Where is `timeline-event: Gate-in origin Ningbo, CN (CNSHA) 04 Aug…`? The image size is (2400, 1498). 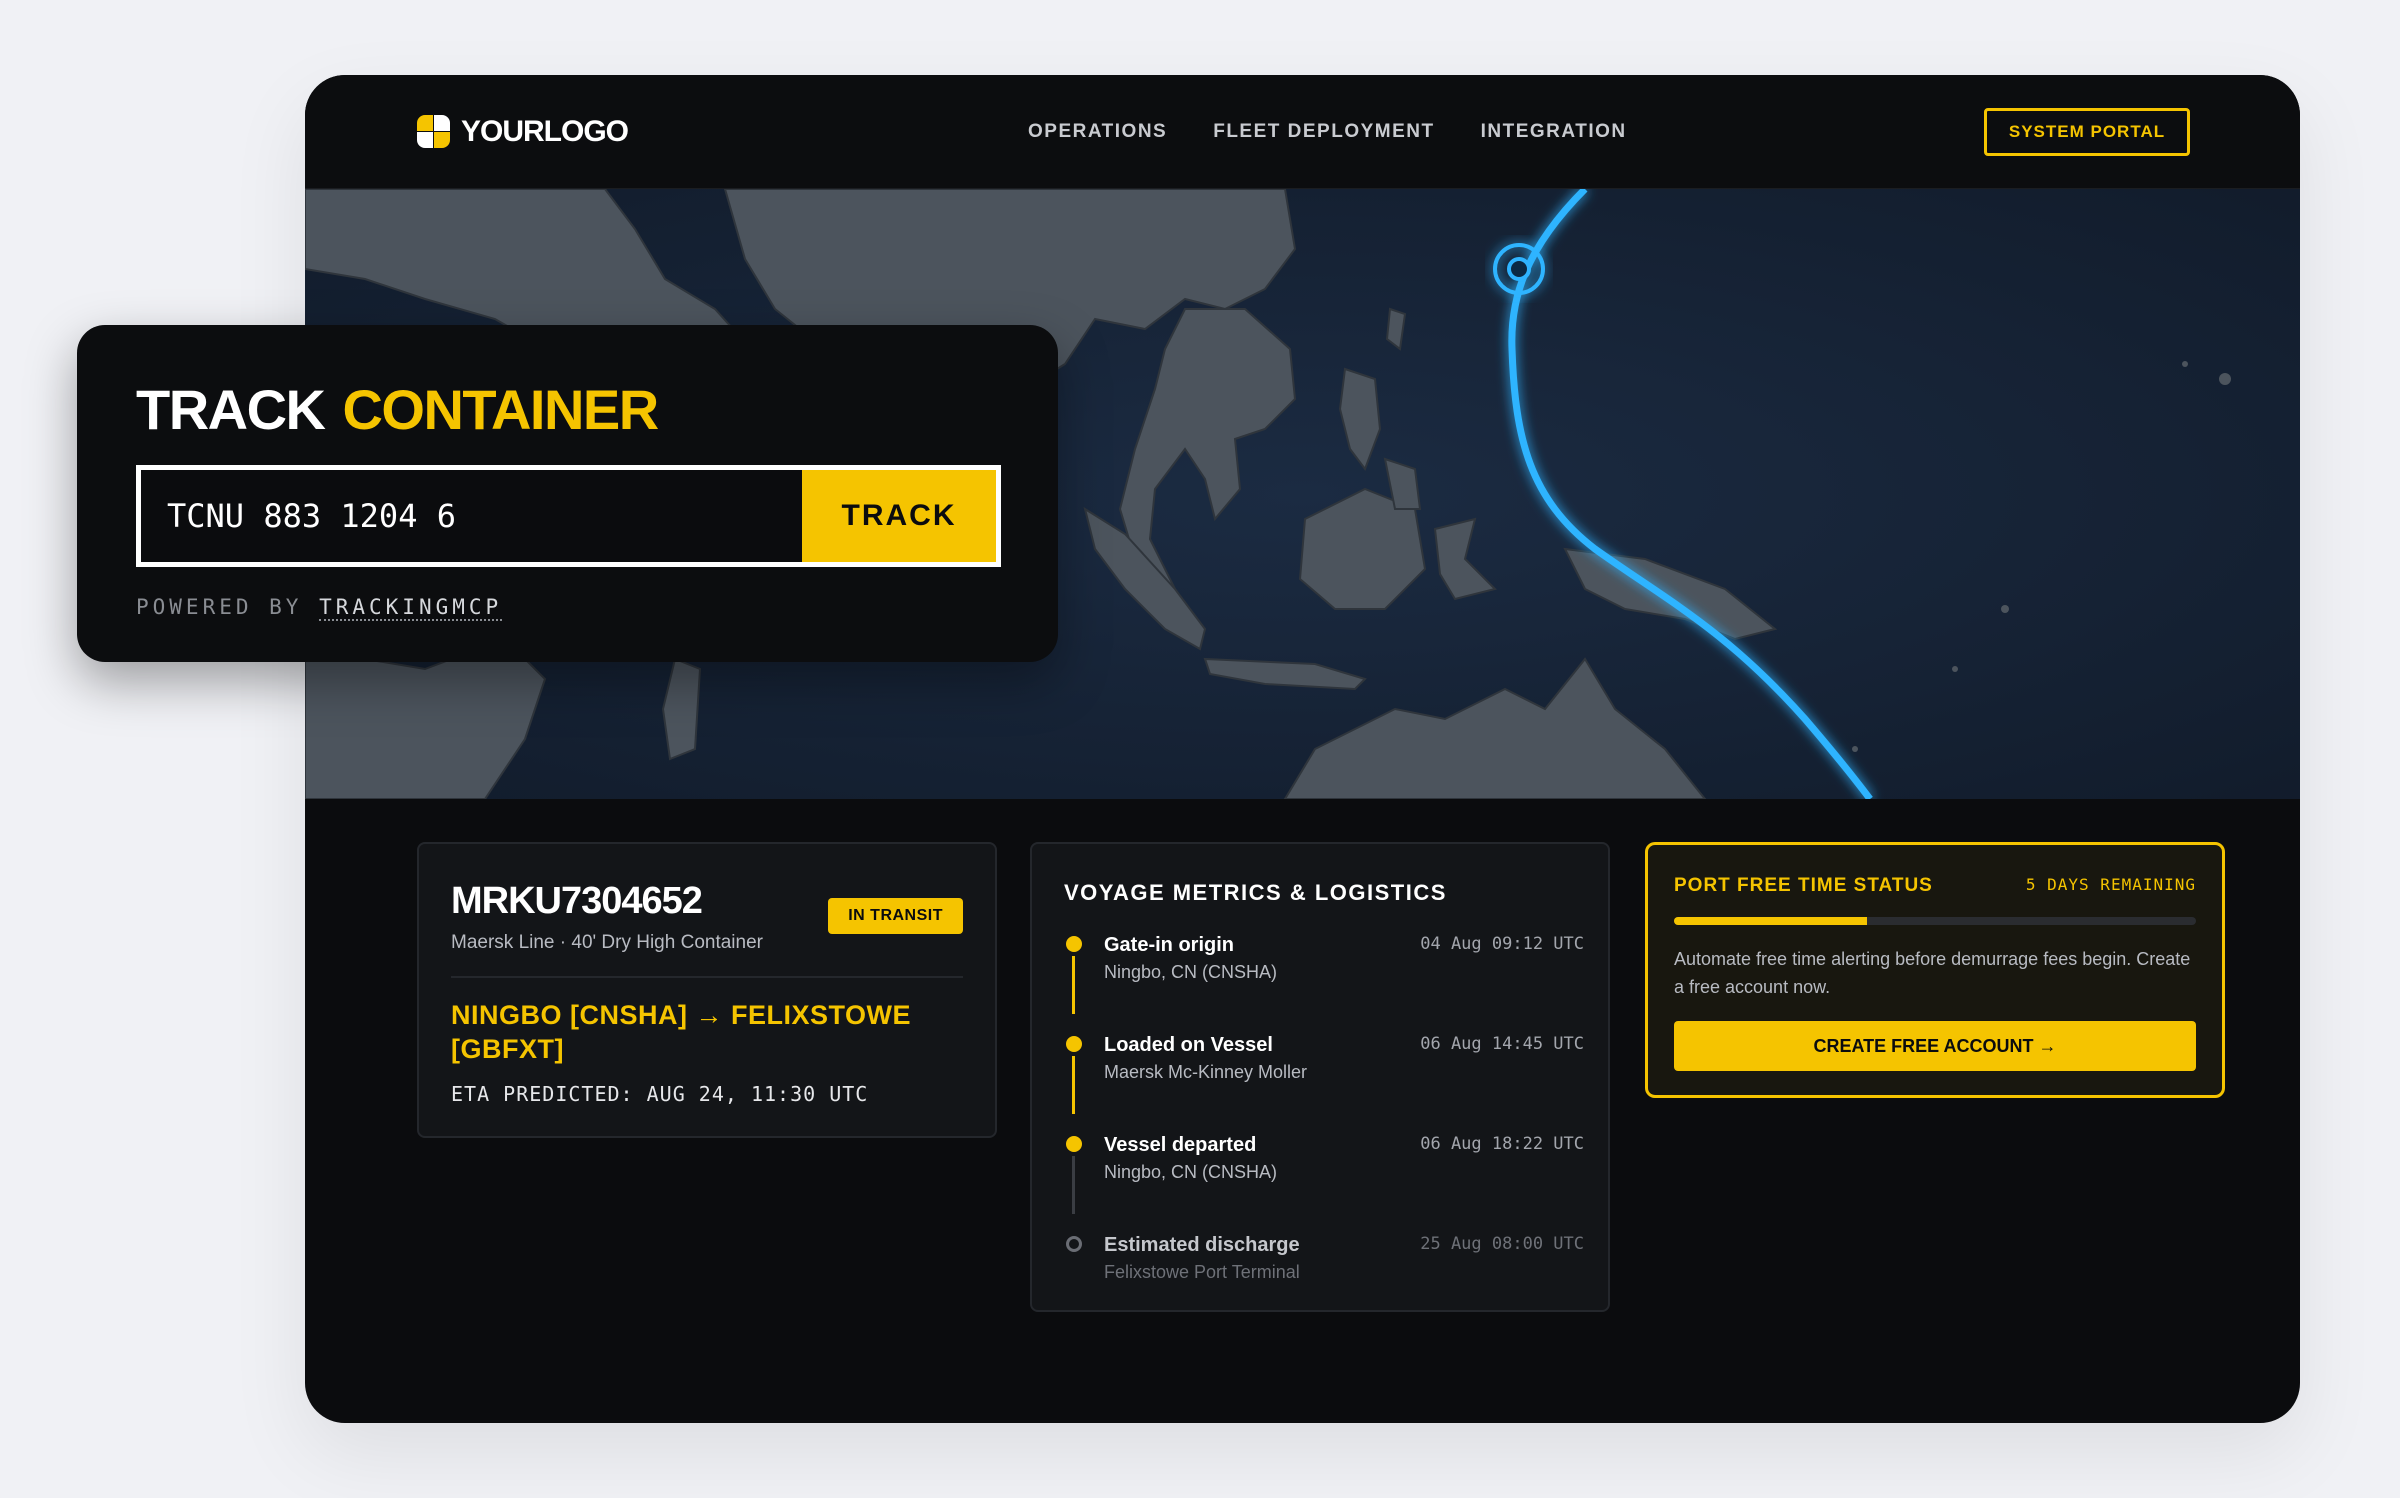
timeline-event: Gate-in origin Ningbo, CN (CNSHA) 04 Aug… is located at coordinates (1324, 978).